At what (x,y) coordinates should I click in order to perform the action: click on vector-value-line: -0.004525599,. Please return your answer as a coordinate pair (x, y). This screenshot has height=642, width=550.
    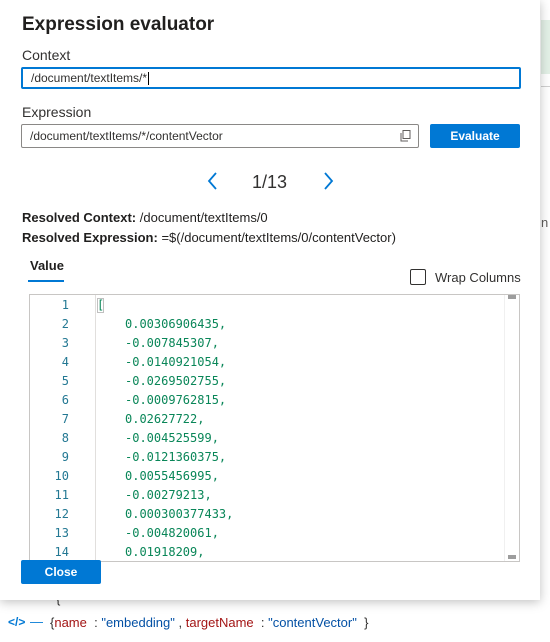
    Looking at the image, I should click on (172, 438).